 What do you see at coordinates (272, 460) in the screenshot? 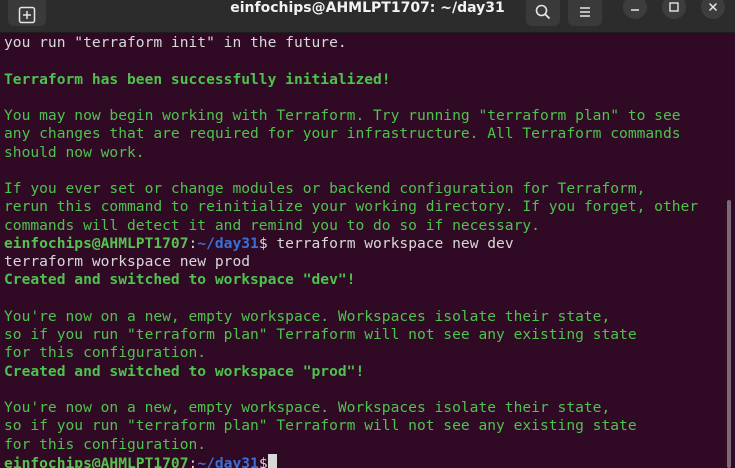
I see `text-cursor` at bounding box center [272, 460].